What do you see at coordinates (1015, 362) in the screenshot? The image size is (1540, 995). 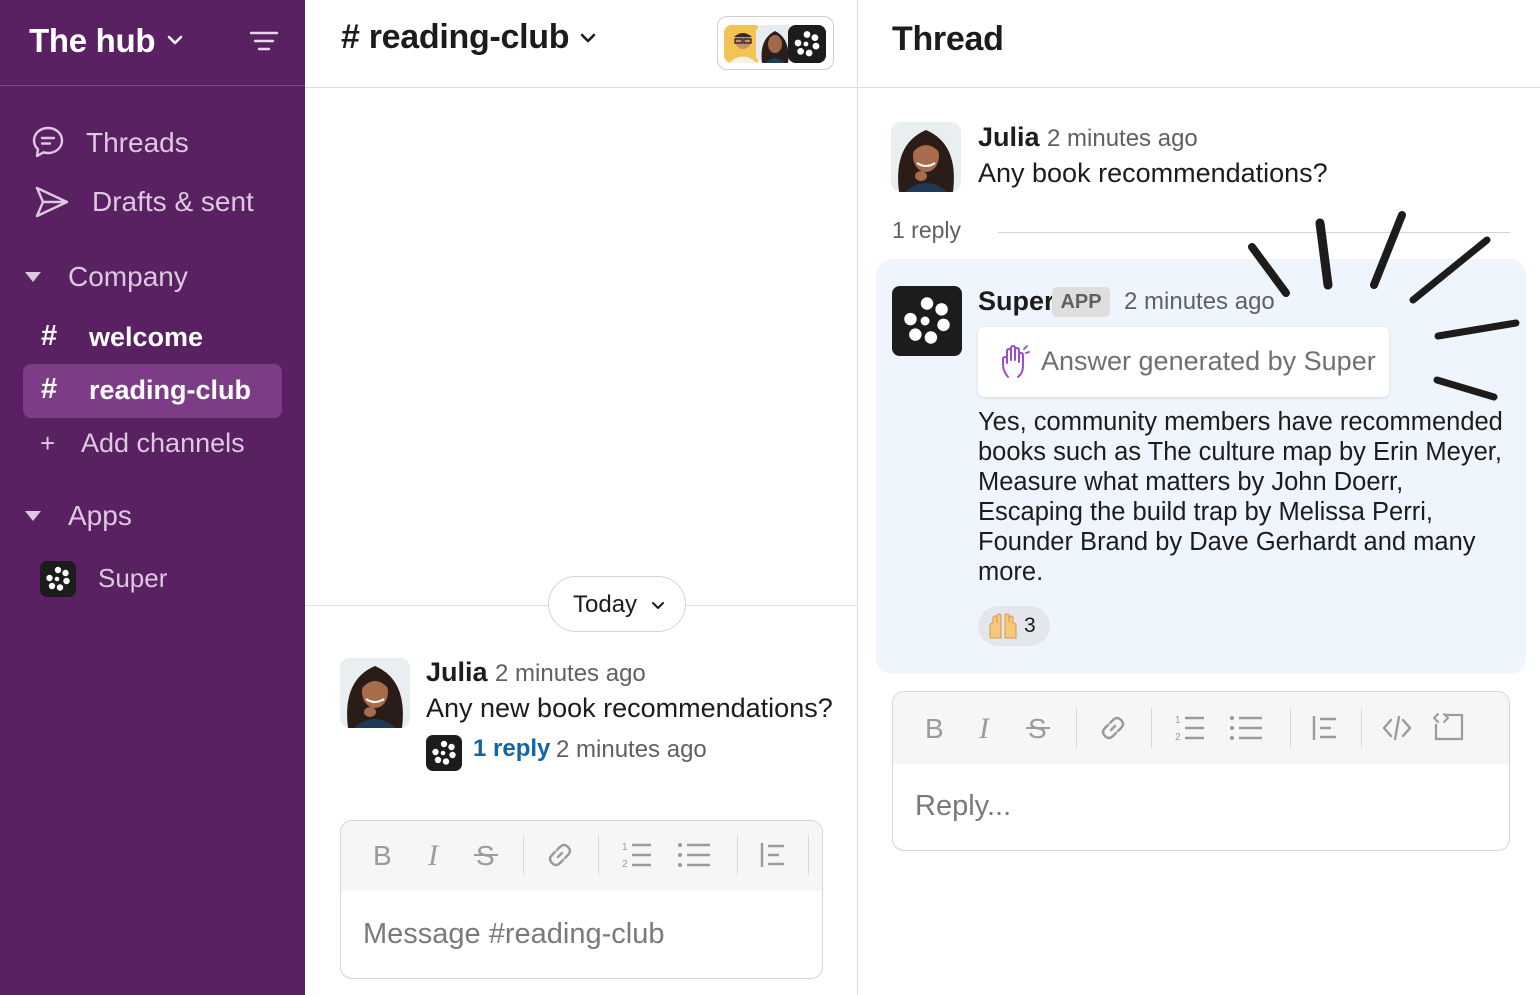 I see `hand-icon` at bounding box center [1015, 362].